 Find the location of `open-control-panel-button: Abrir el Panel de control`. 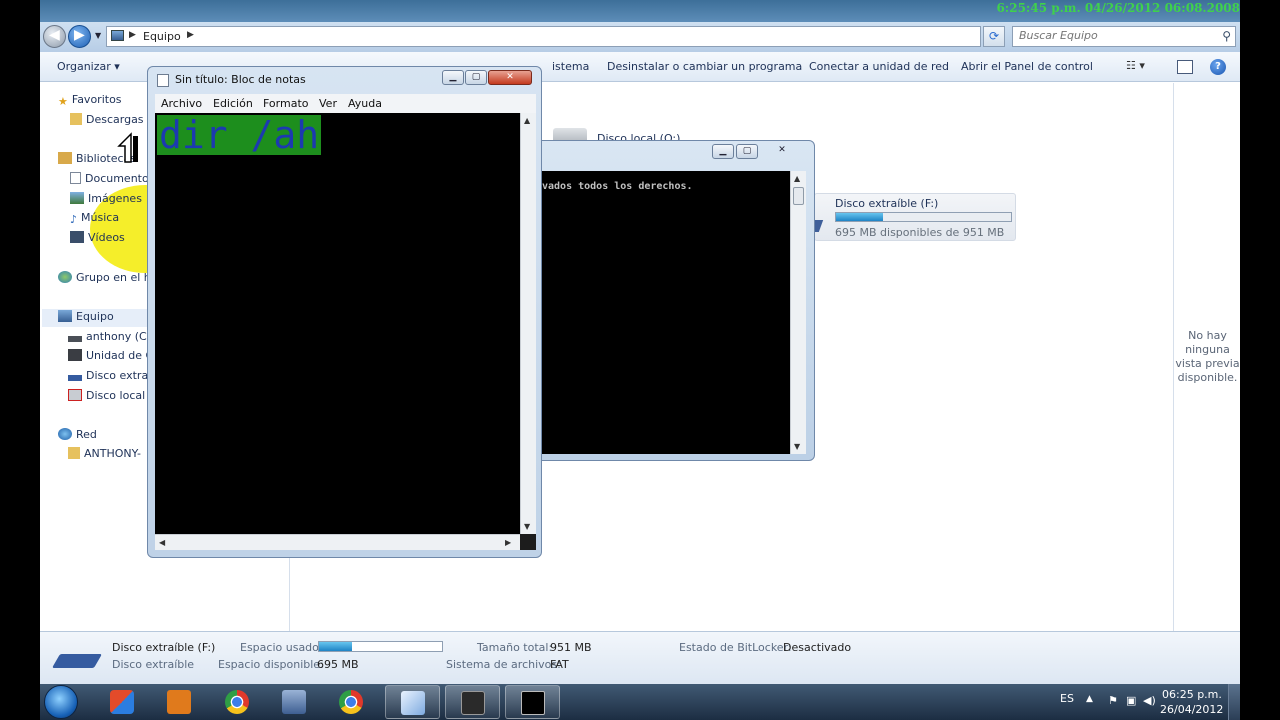

open-control-panel-button: Abrir el Panel de control is located at coordinates (1027, 66).